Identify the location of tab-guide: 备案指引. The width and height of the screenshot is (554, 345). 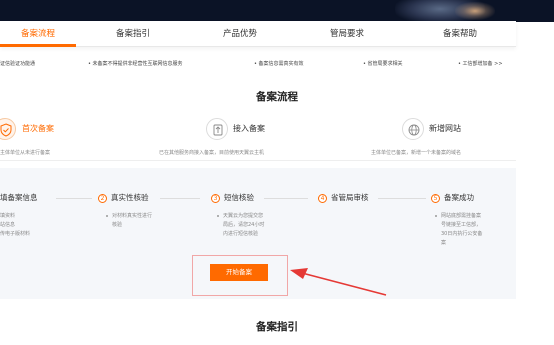
(133, 34).